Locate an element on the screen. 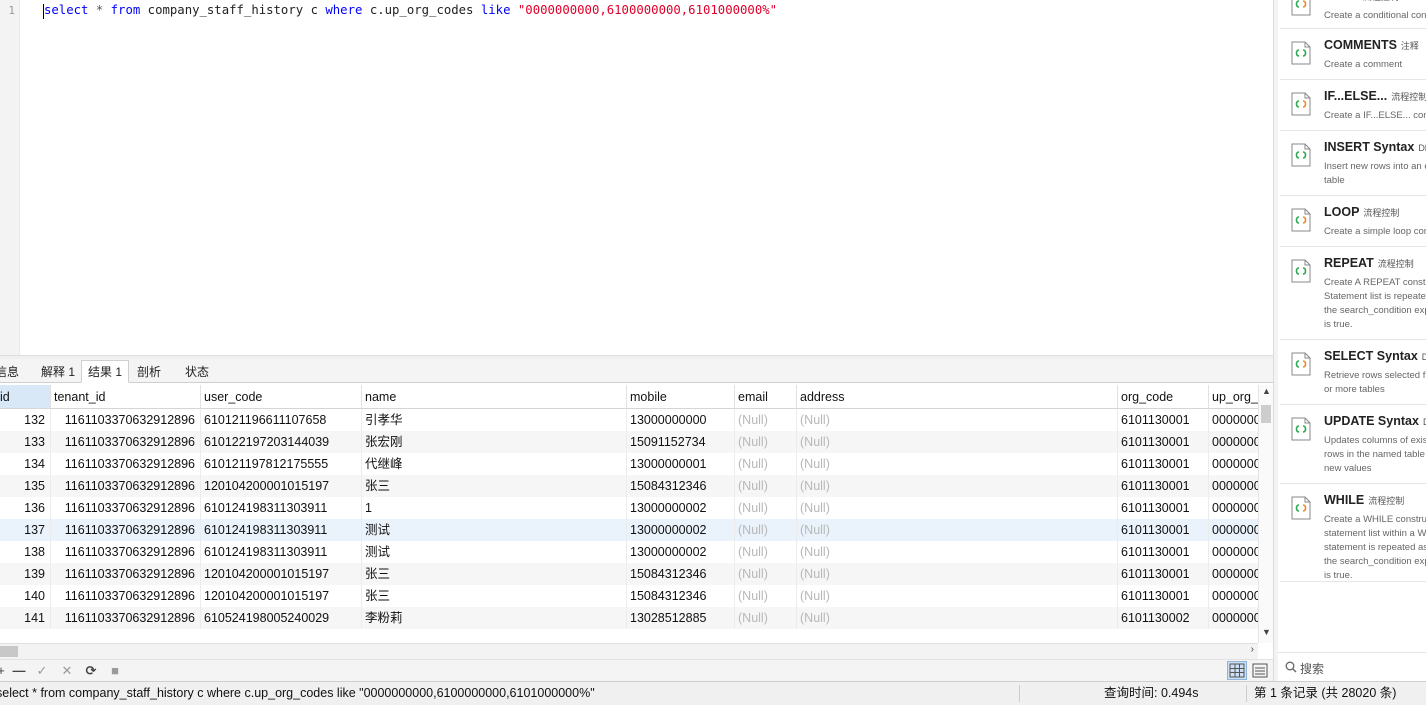 The image size is (1426, 705). cell-id: 140 is located at coordinates (25, 596).